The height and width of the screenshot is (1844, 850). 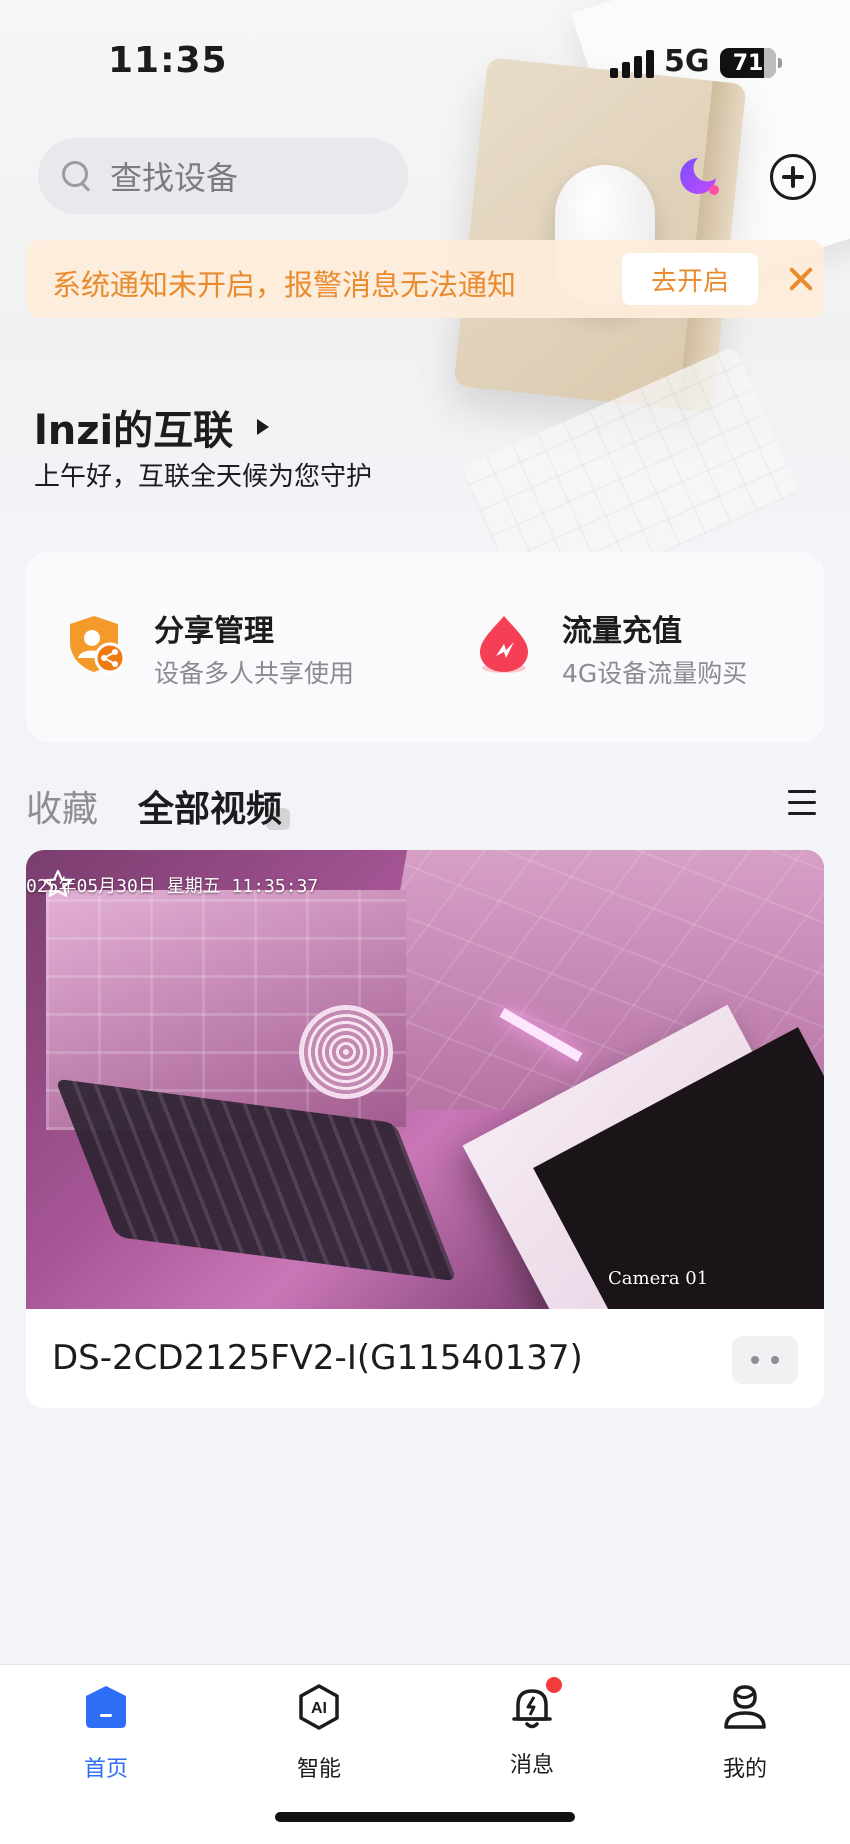 What do you see at coordinates (77, 176) in the screenshot?
I see `search-icon` at bounding box center [77, 176].